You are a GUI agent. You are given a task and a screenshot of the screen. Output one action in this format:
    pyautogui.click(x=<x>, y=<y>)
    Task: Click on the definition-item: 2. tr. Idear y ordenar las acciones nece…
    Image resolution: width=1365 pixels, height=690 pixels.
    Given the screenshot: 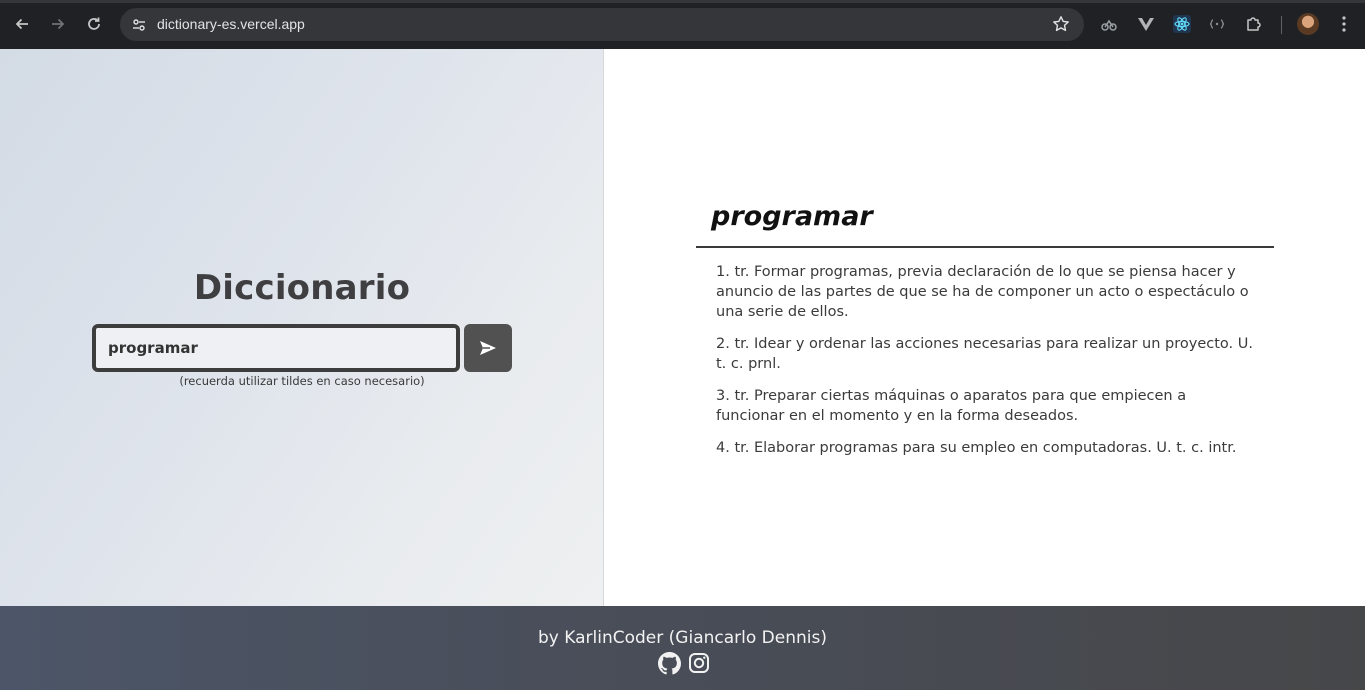 What is the action you would take?
    pyautogui.click(x=984, y=354)
    